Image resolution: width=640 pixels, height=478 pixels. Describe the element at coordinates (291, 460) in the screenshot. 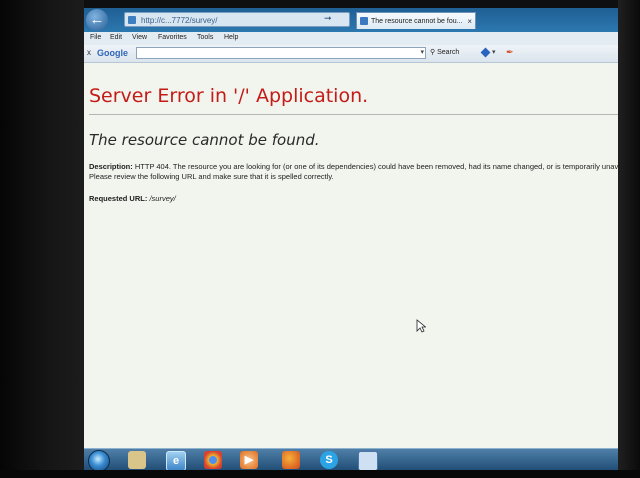

I see `firefox-icon` at that location.